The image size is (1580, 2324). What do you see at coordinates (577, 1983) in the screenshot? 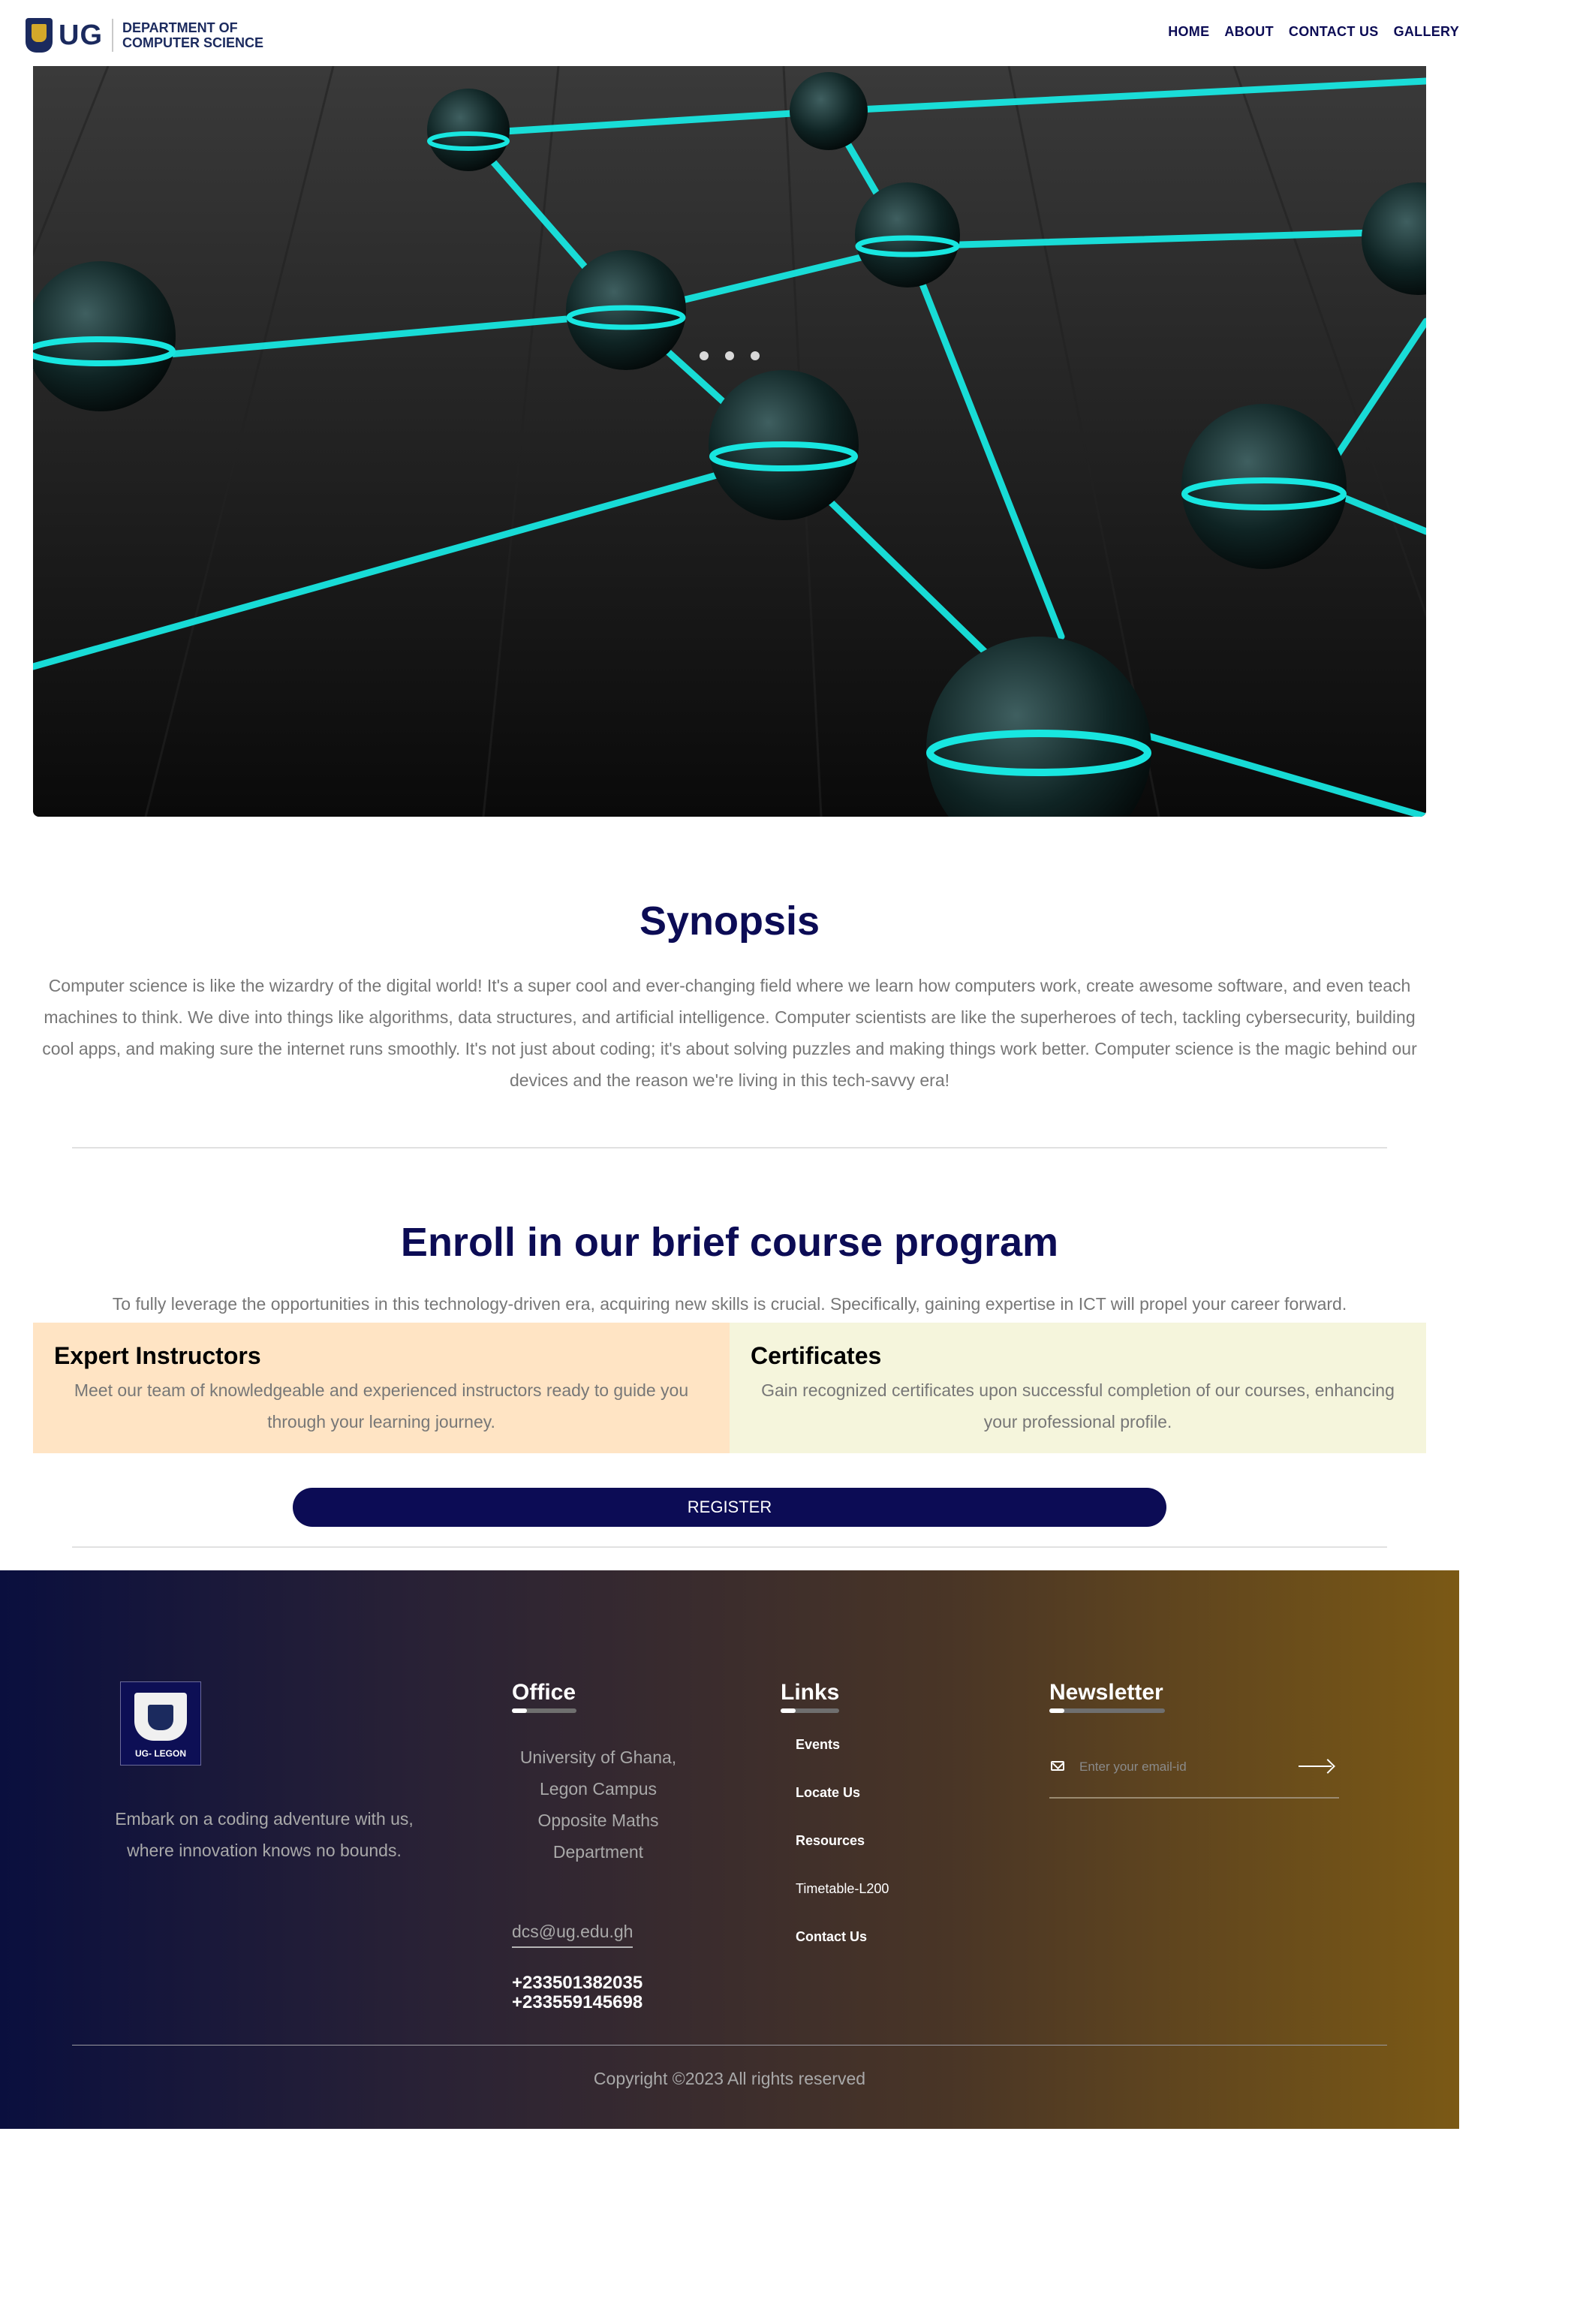
I see `office-phone-1: +233501382035` at bounding box center [577, 1983].